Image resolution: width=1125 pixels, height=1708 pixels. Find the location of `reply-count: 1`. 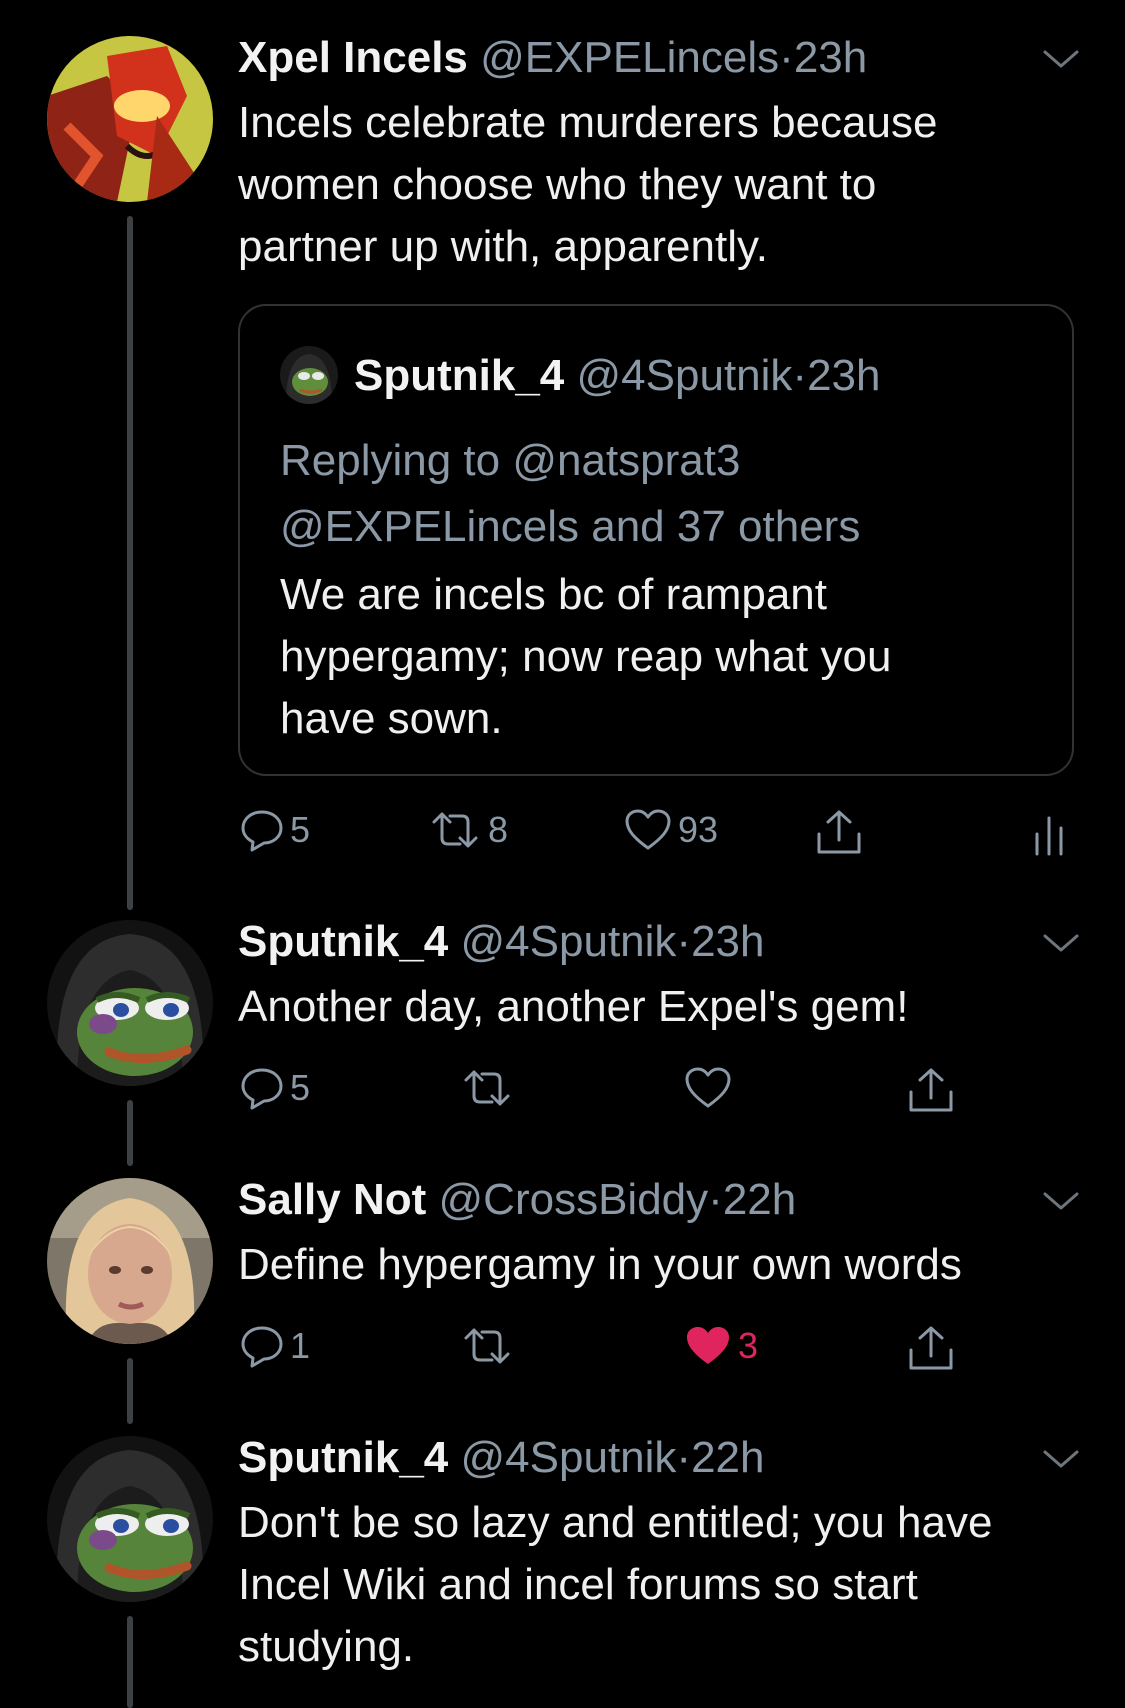

reply-count: 1 is located at coordinates (300, 1345).